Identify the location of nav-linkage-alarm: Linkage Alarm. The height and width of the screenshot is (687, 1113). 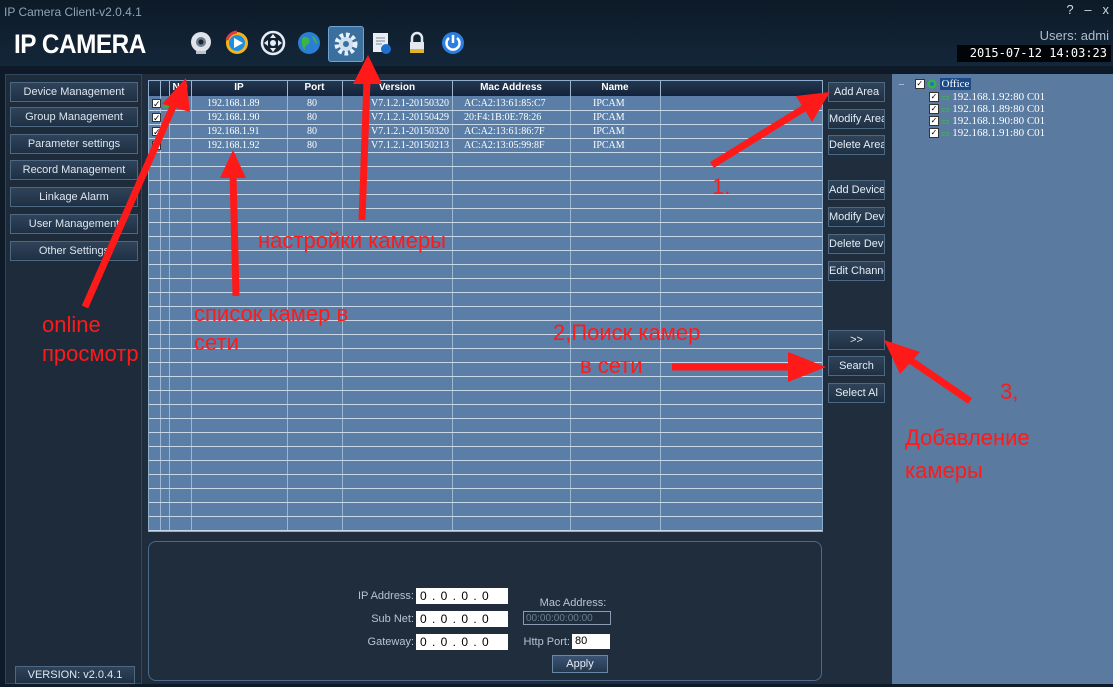
(74, 197).